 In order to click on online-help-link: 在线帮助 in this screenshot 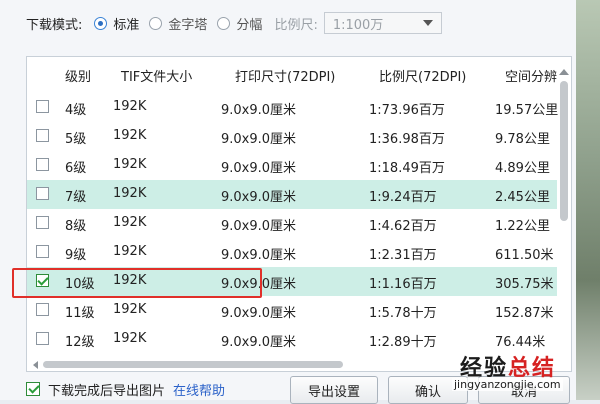, I will do `click(199, 389)`.